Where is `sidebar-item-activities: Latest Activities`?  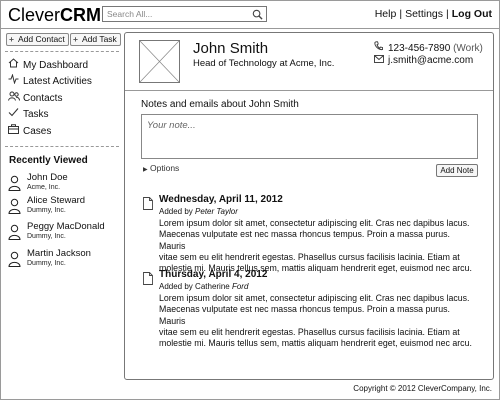 sidebar-item-activities: Latest Activities is located at coordinates (50, 81).